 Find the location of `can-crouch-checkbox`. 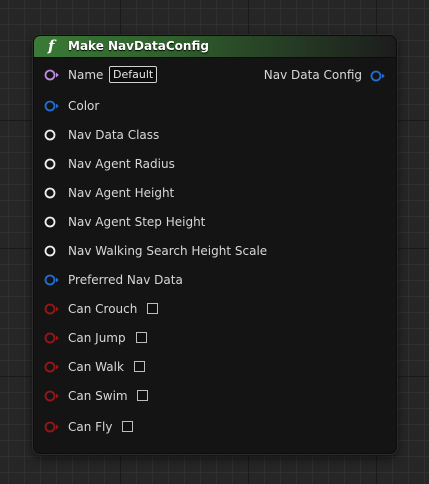

can-crouch-checkbox is located at coordinates (152, 308).